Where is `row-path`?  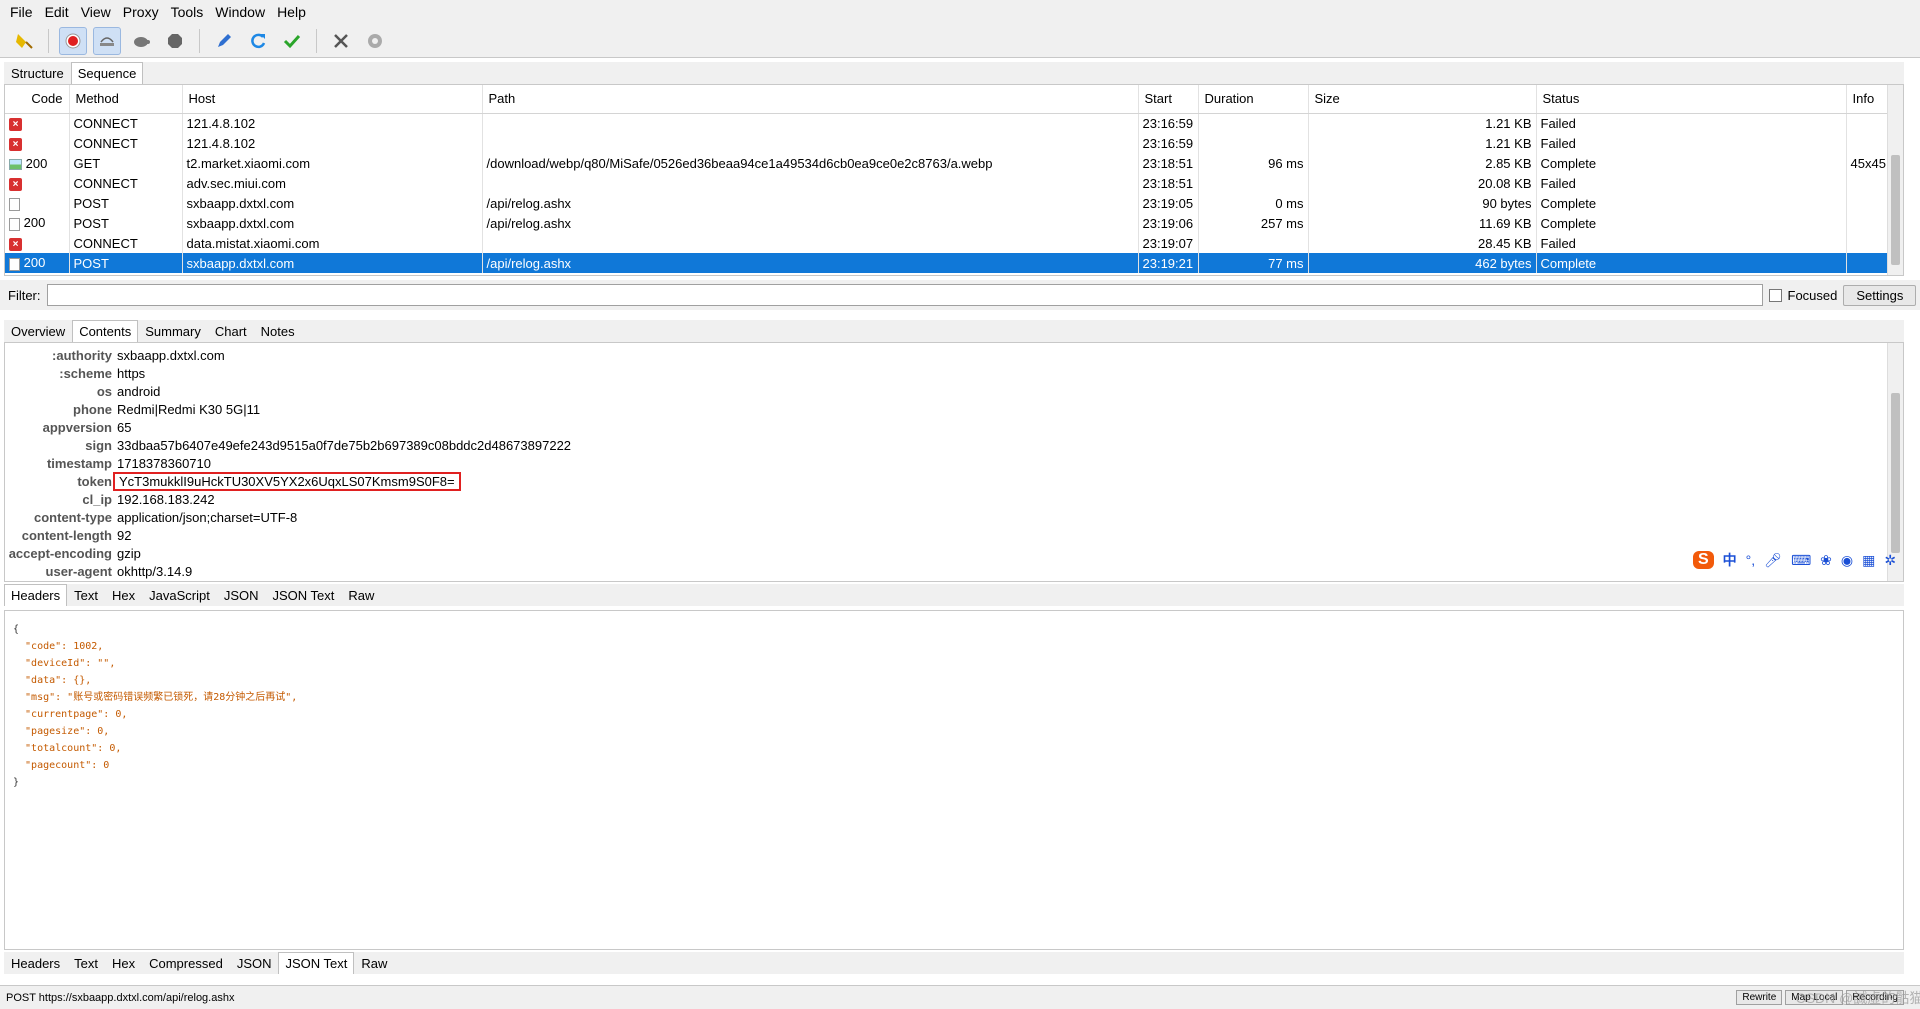 row-path is located at coordinates (810, 243).